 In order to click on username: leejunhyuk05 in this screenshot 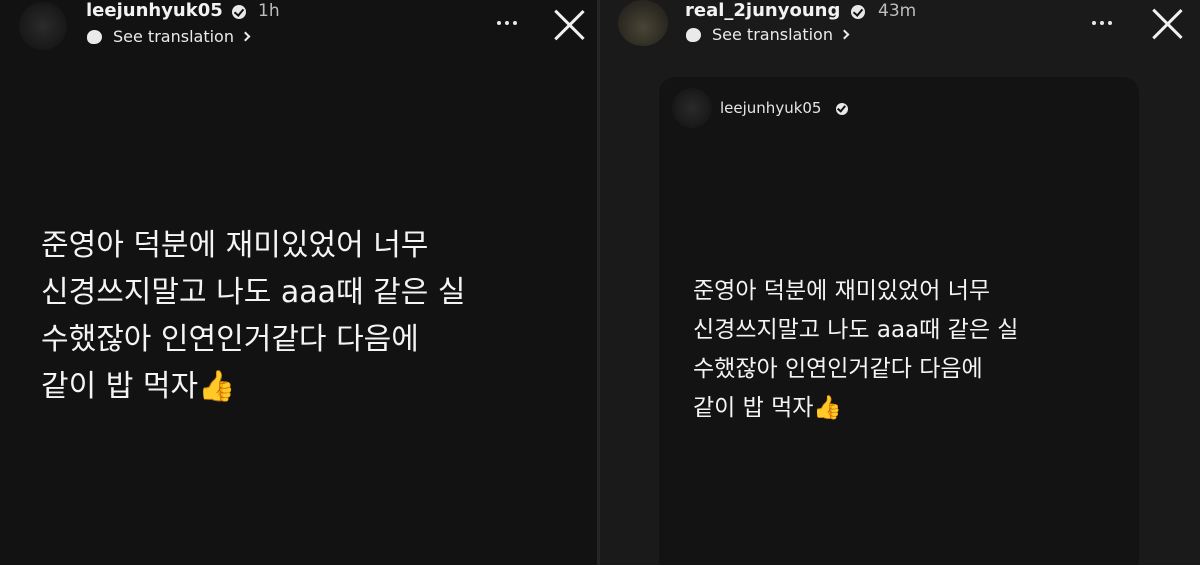, I will do `click(154, 10)`.